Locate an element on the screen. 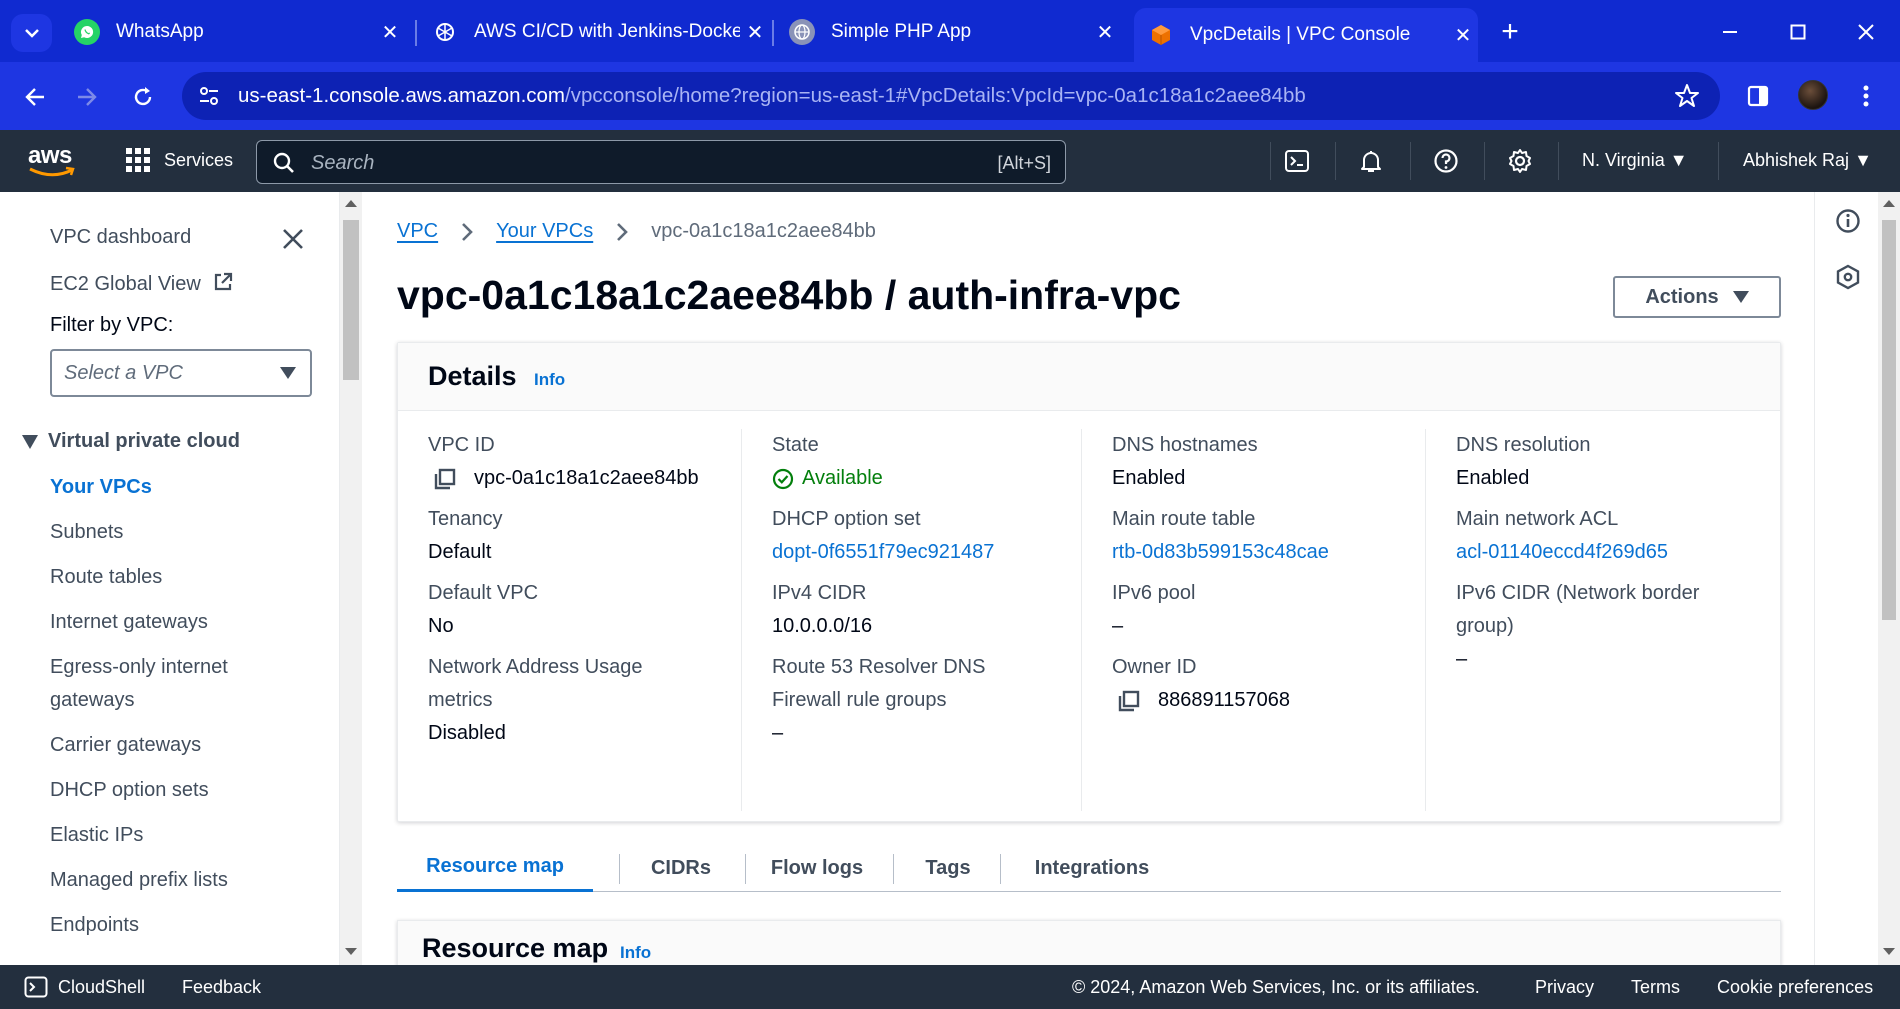 The image size is (1900, 1009). tab-tags: Tags is located at coordinates (948, 868).